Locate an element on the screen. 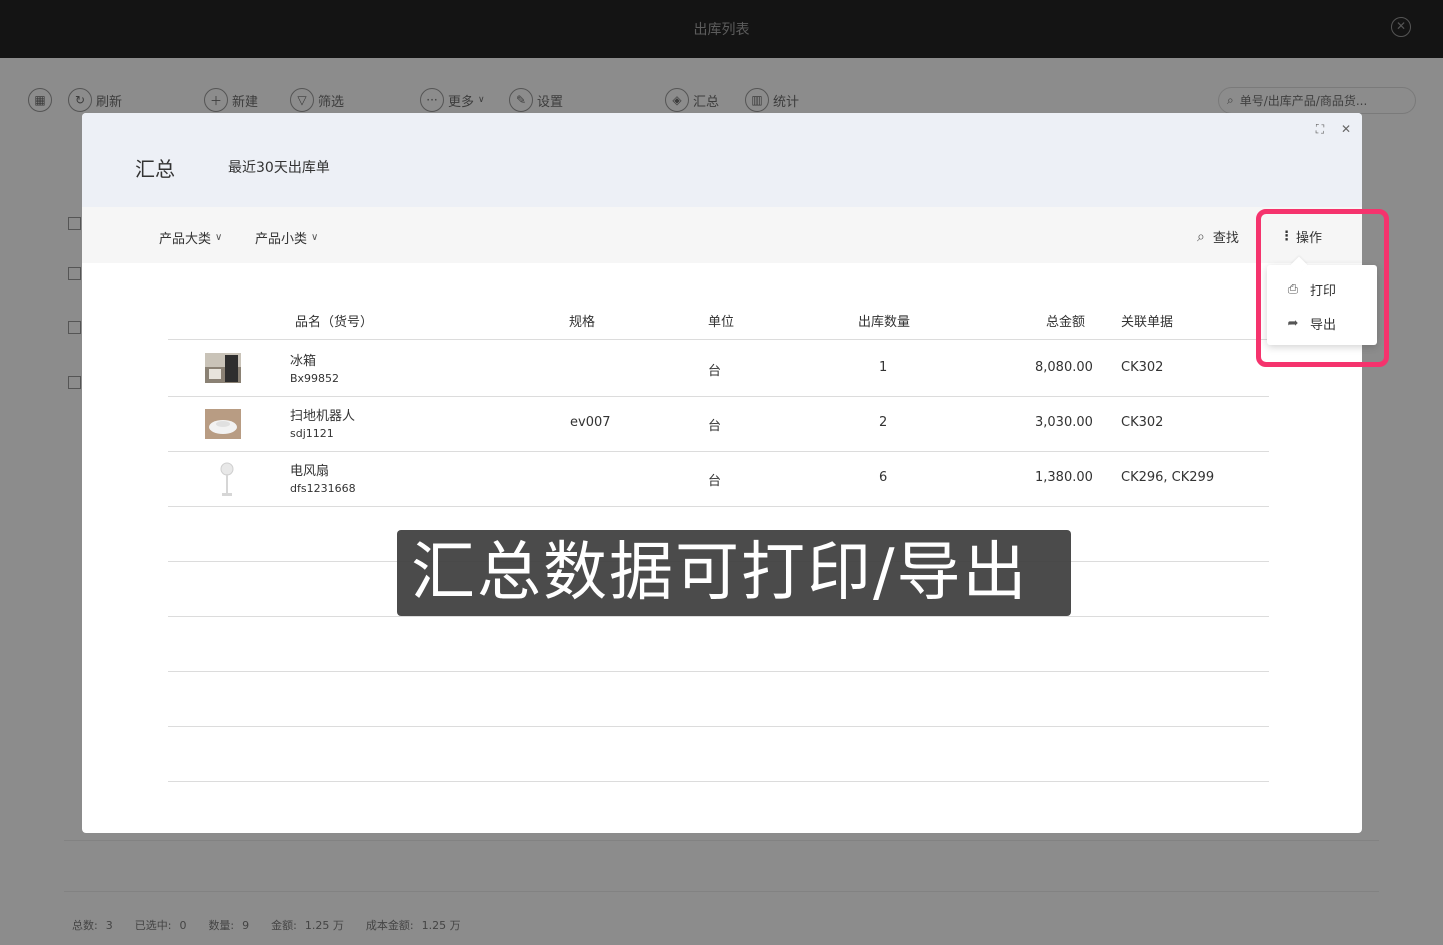  more-button: ··· 更多 ∨ is located at coordinates (452, 100).